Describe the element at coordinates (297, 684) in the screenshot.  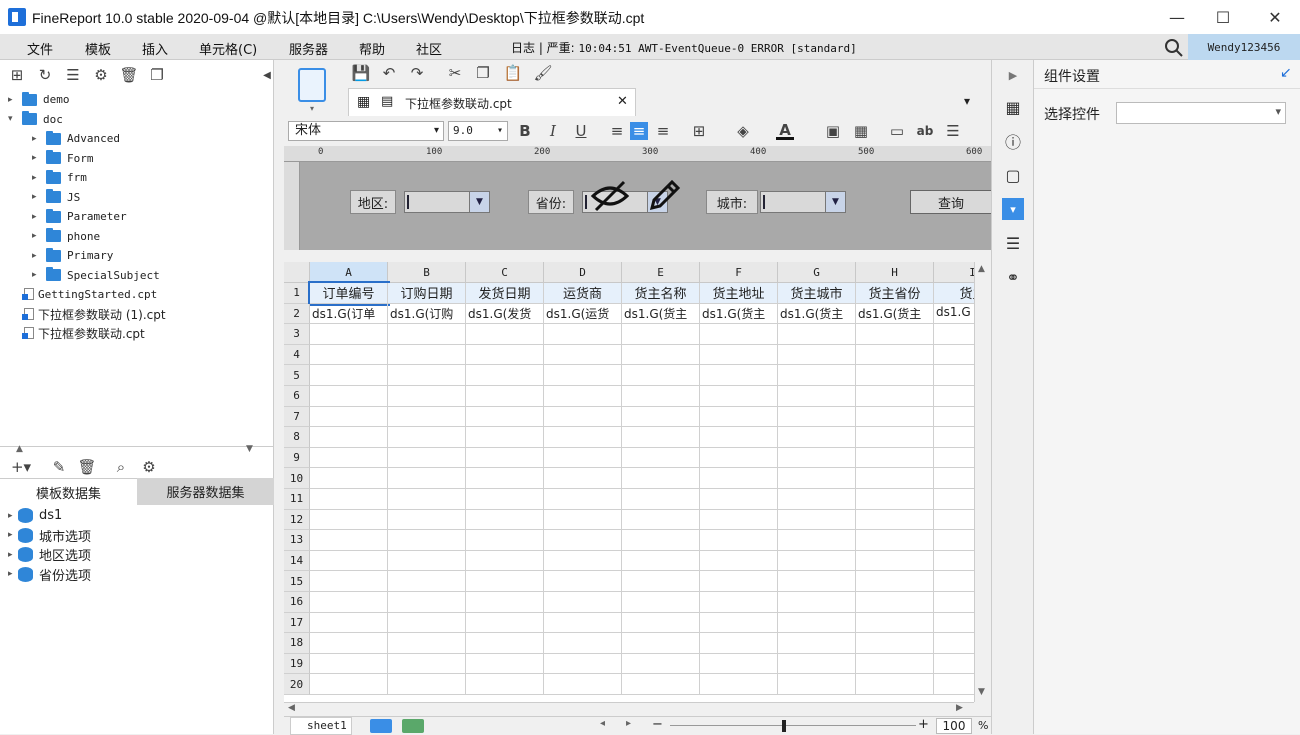
I see `row-header: 20` at that location.